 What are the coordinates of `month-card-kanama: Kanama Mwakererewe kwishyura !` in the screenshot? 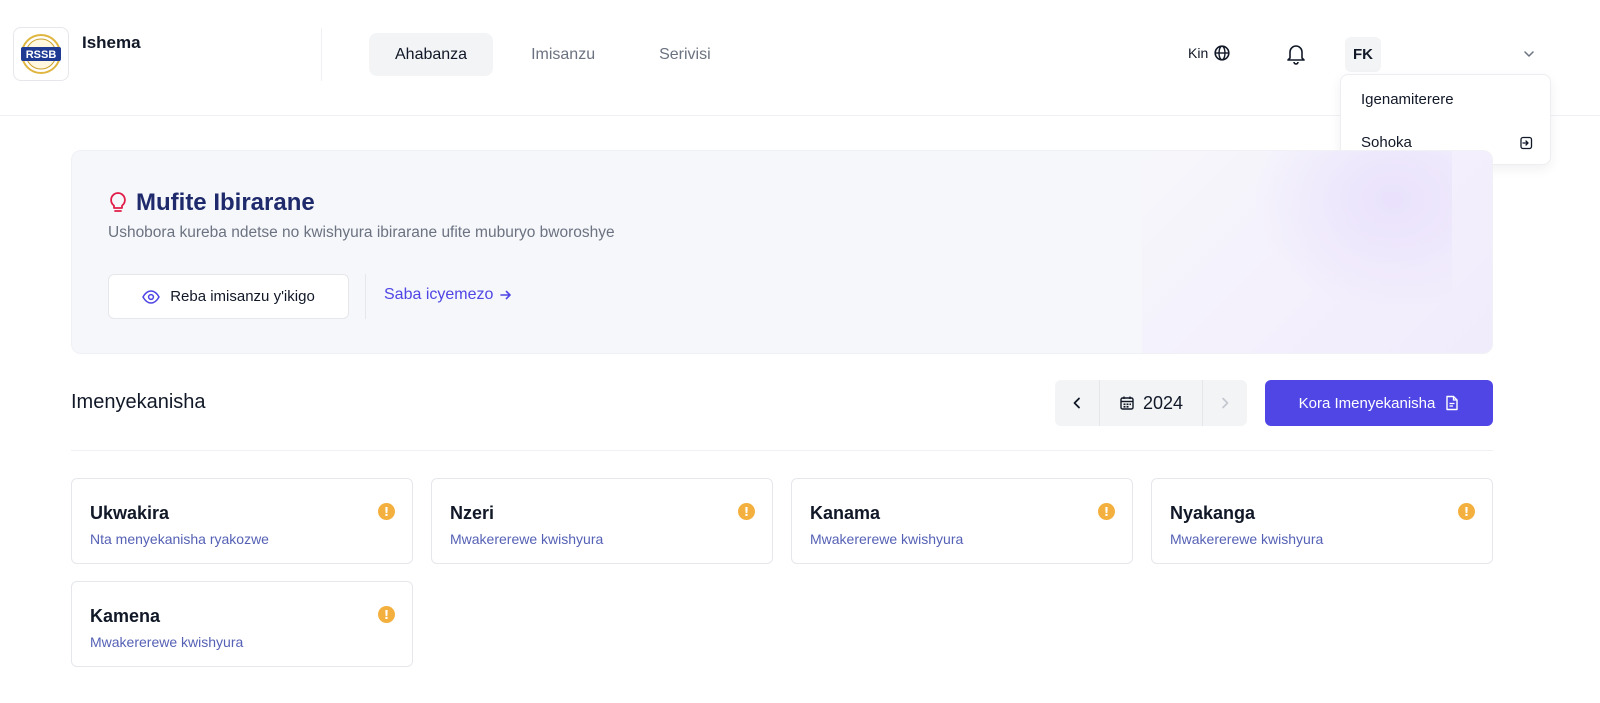 It's located at (962, 521).